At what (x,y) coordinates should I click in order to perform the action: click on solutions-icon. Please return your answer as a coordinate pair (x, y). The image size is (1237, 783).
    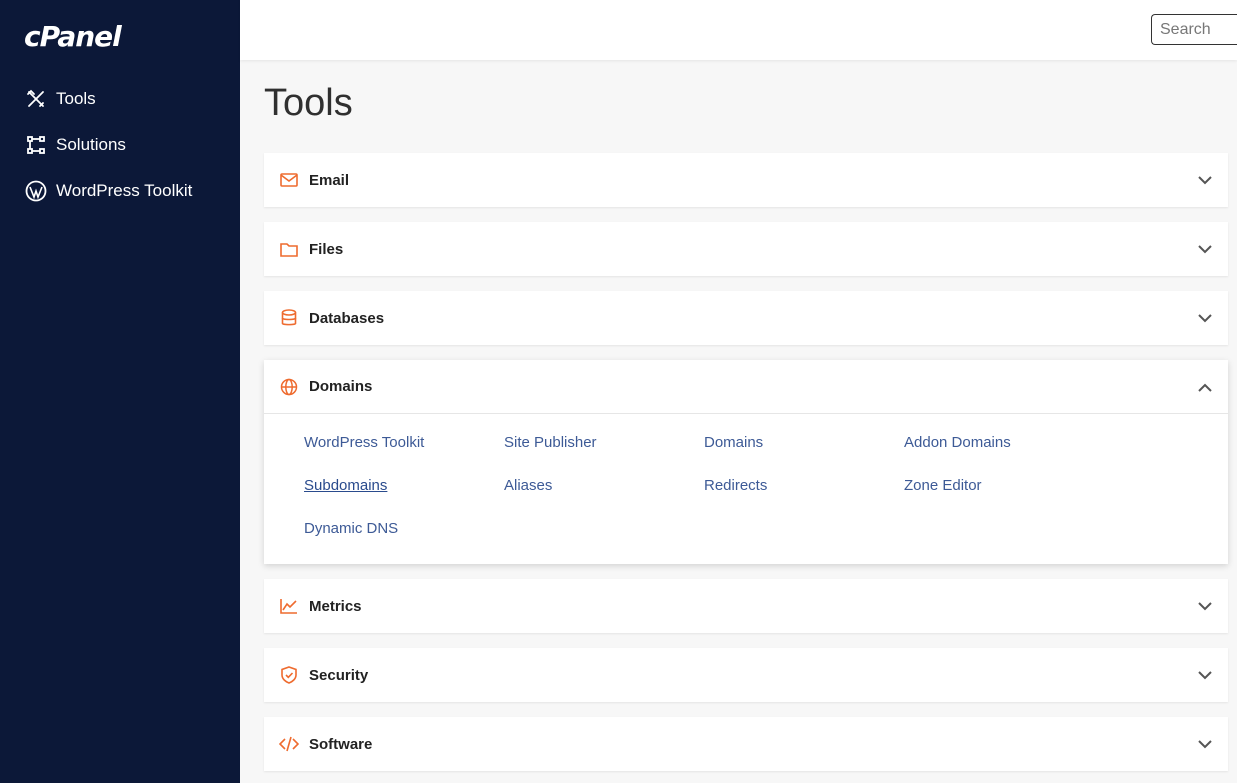
    Looking at the image, I should click on (36, 145).